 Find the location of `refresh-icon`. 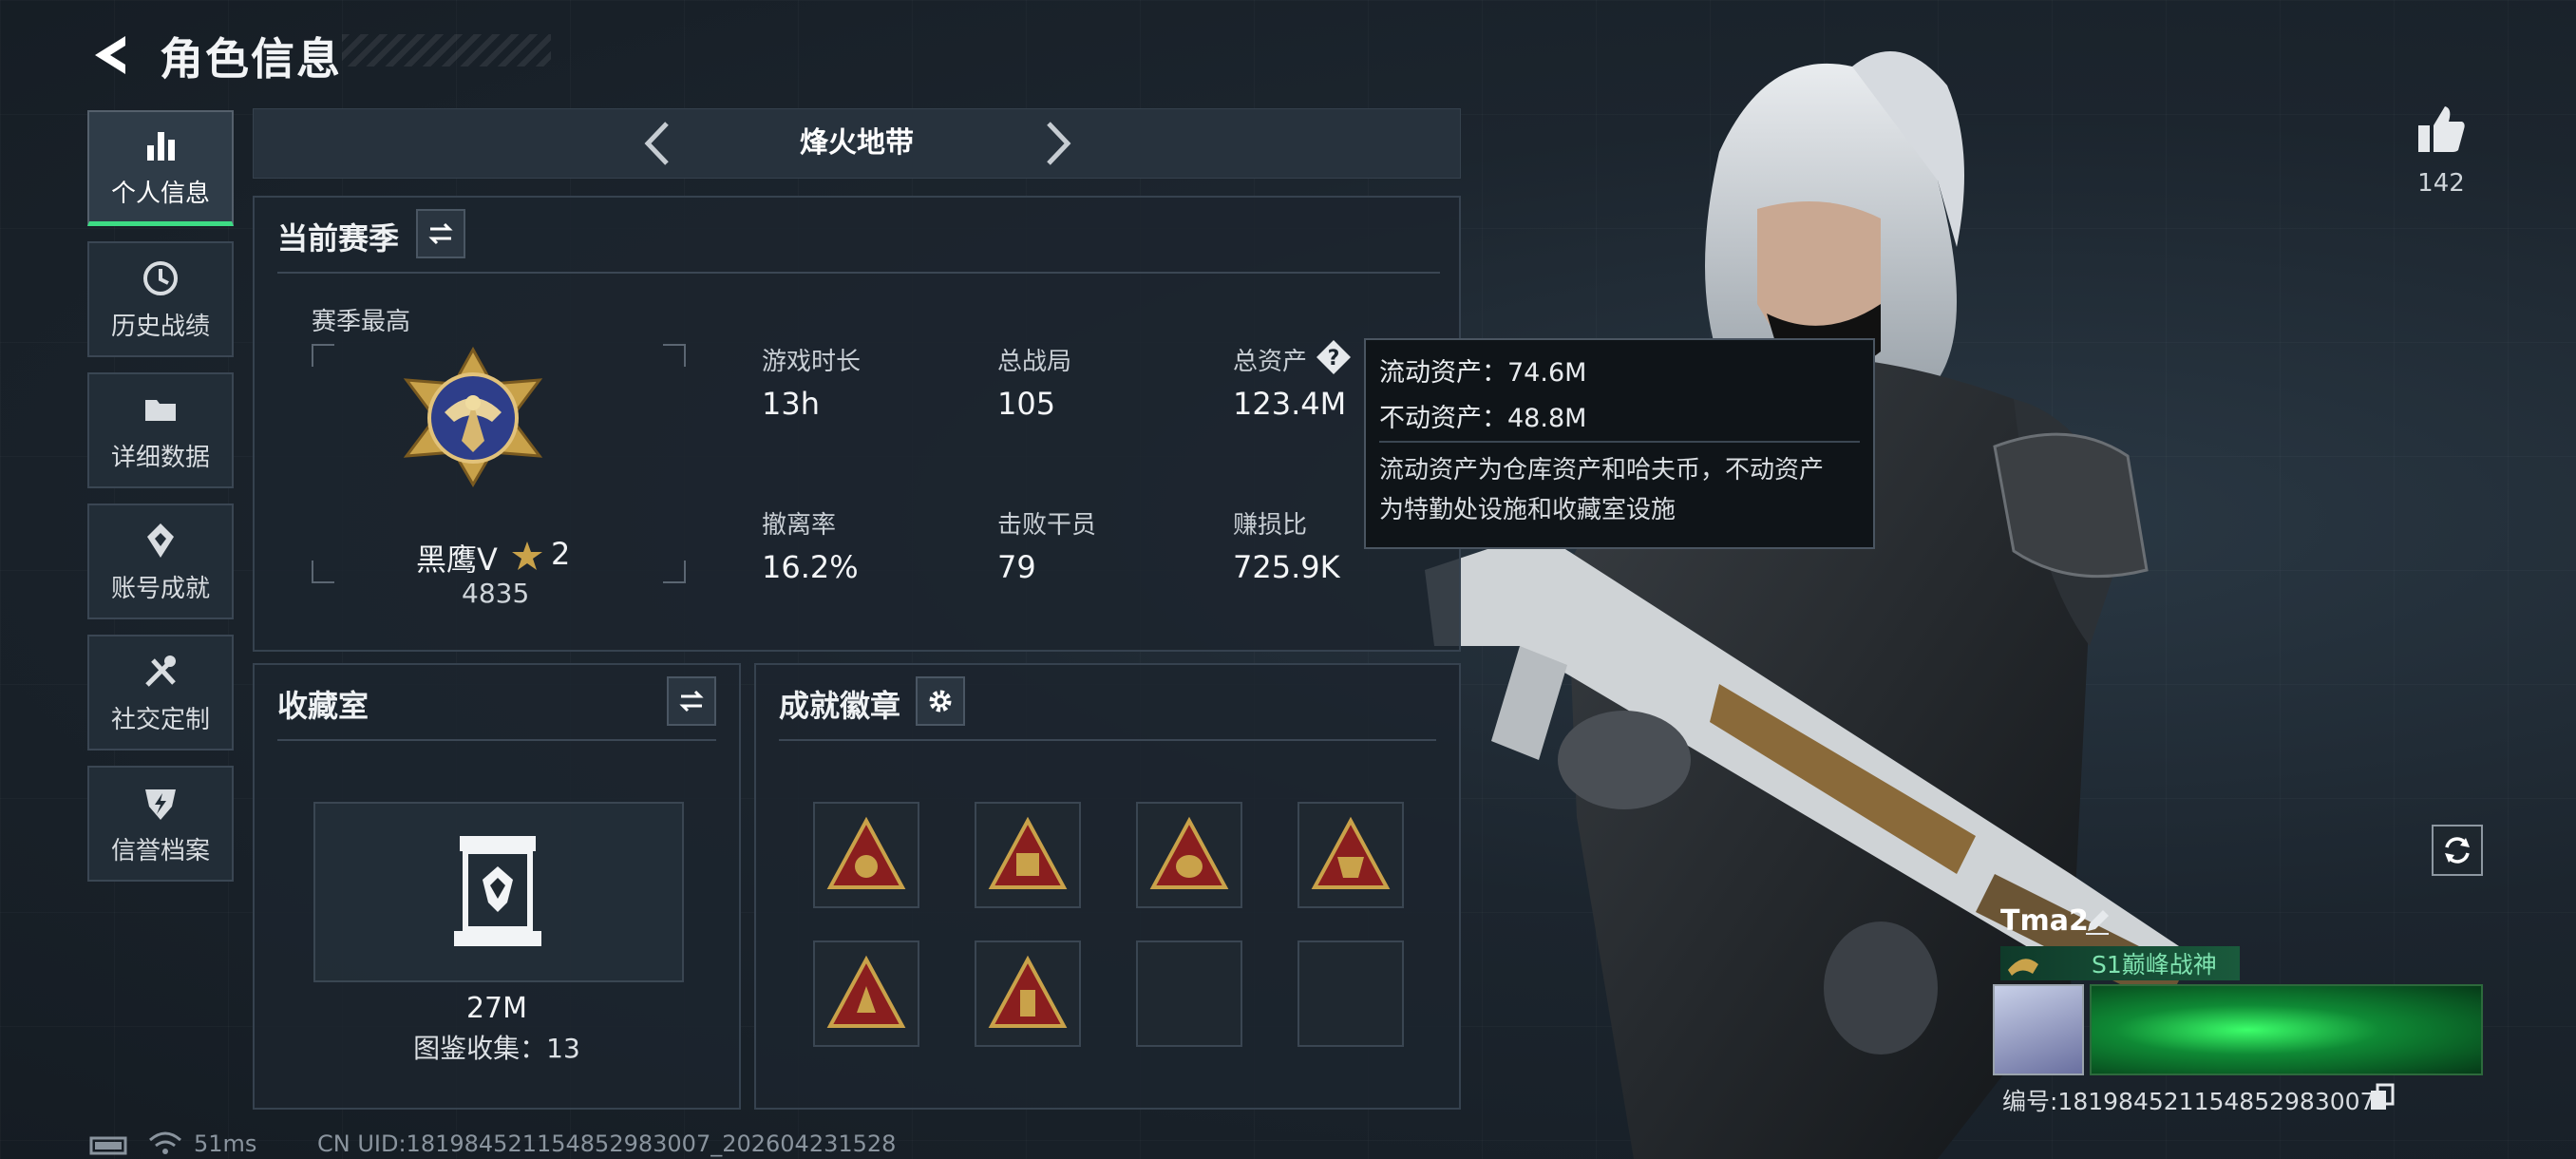

refresh-icon is located at coordinates (2457, 850).